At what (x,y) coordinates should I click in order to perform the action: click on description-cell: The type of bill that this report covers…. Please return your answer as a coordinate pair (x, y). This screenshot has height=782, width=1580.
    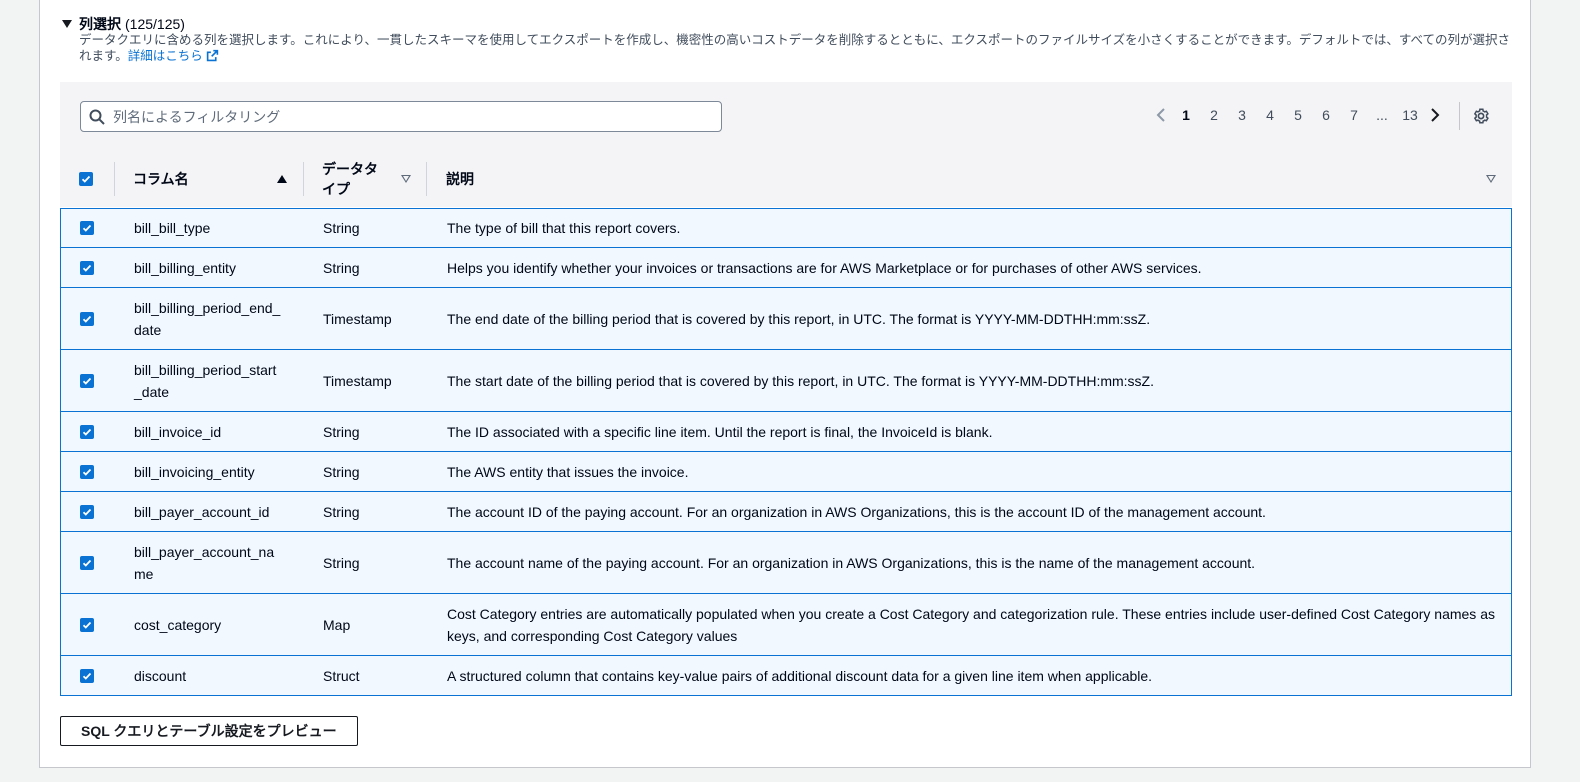
    Looking at the image, I should click on (564, 228).